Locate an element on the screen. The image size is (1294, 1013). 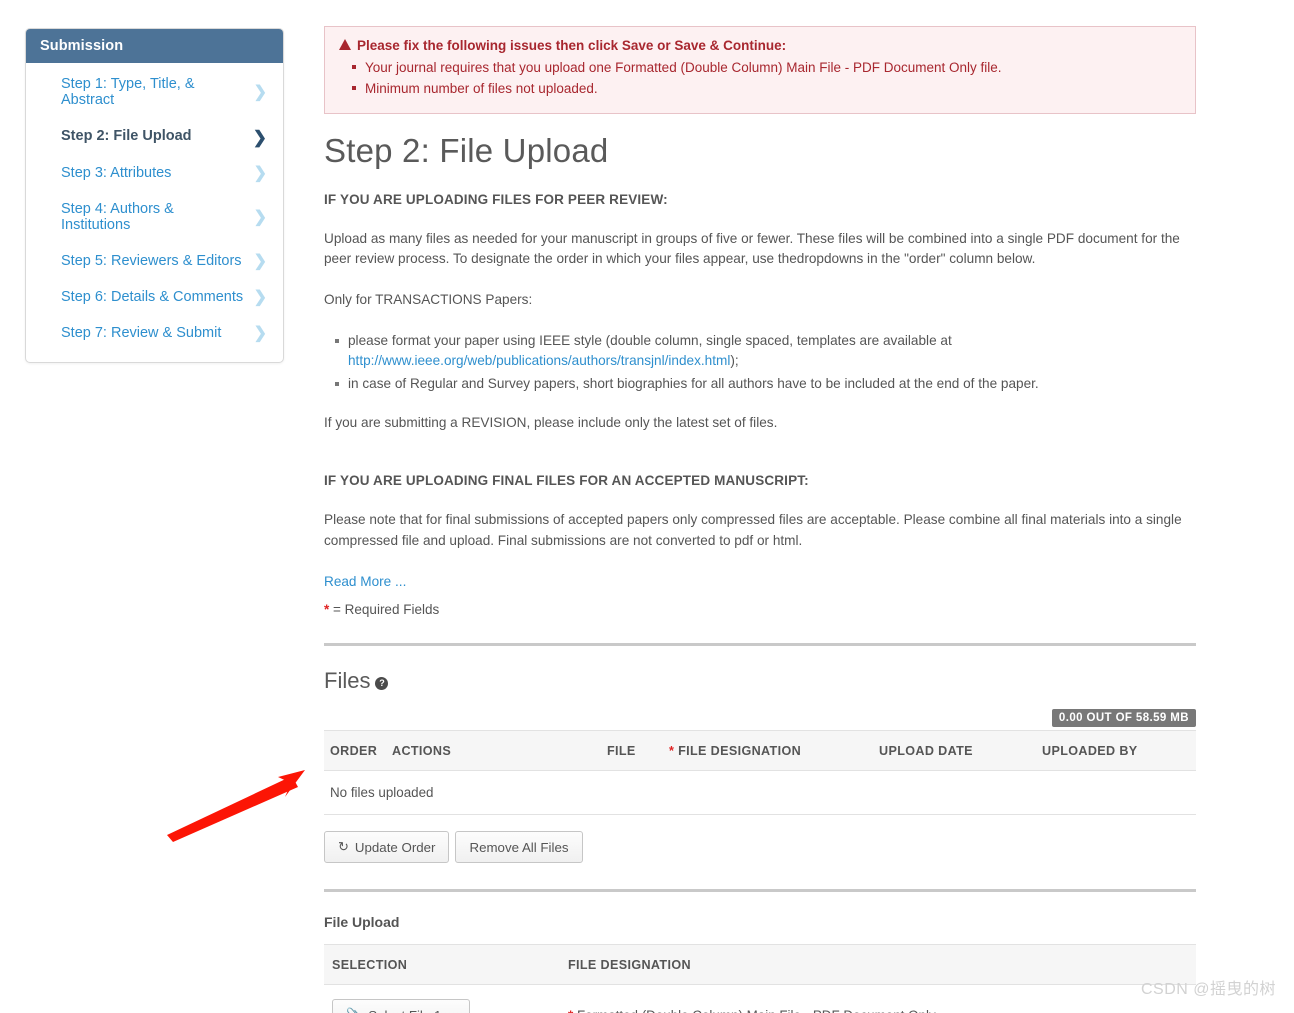
page-title: Step 2: File Upload is located at coordinates (466, 150).